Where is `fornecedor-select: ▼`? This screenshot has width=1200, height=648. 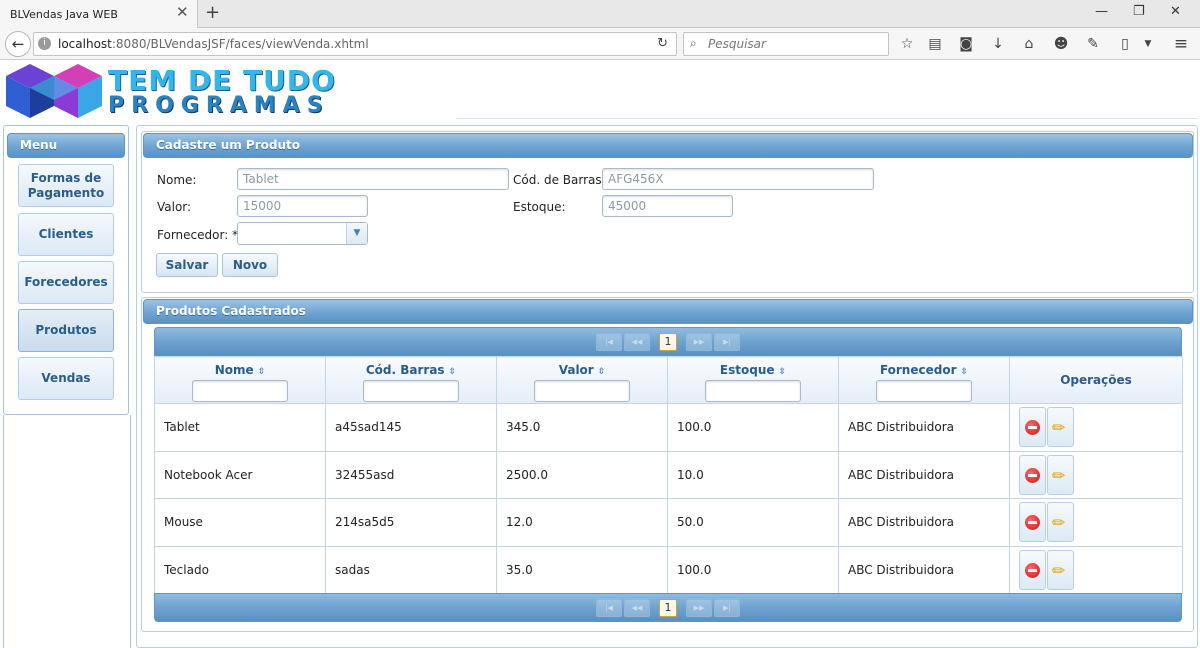 fornecedor-select: ▼ is located at coordinates (302, 233).